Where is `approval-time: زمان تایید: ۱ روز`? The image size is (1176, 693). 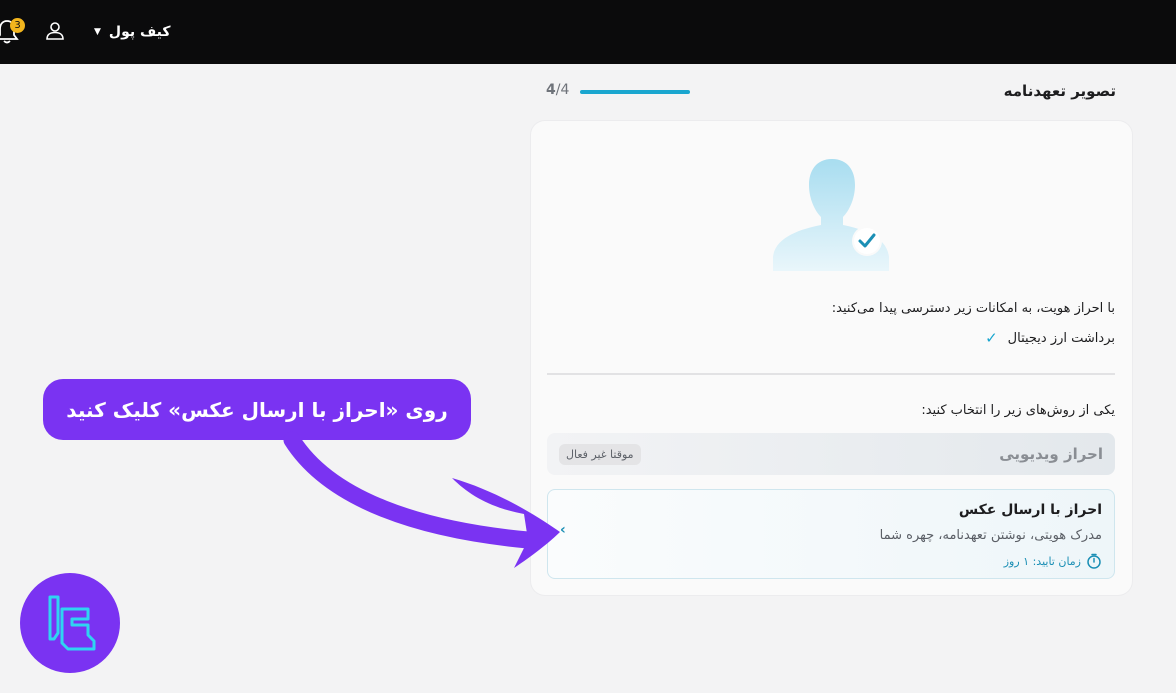 approval-time: زمان تایید: ۱ روز is located at coordinates (1053, 561).